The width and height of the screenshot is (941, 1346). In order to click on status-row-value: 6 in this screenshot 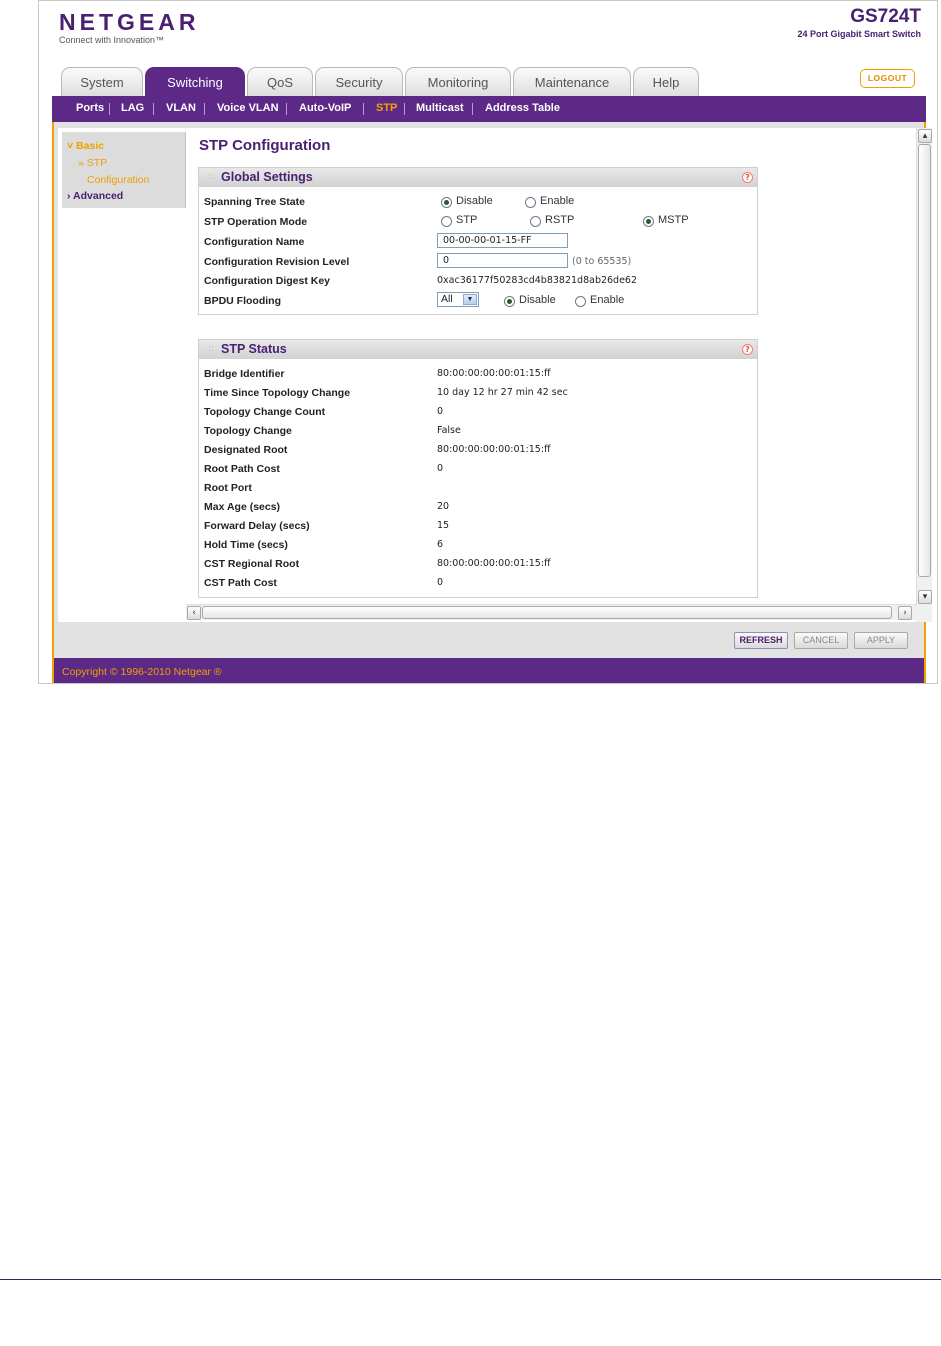, I will do `click(440, 544)`.